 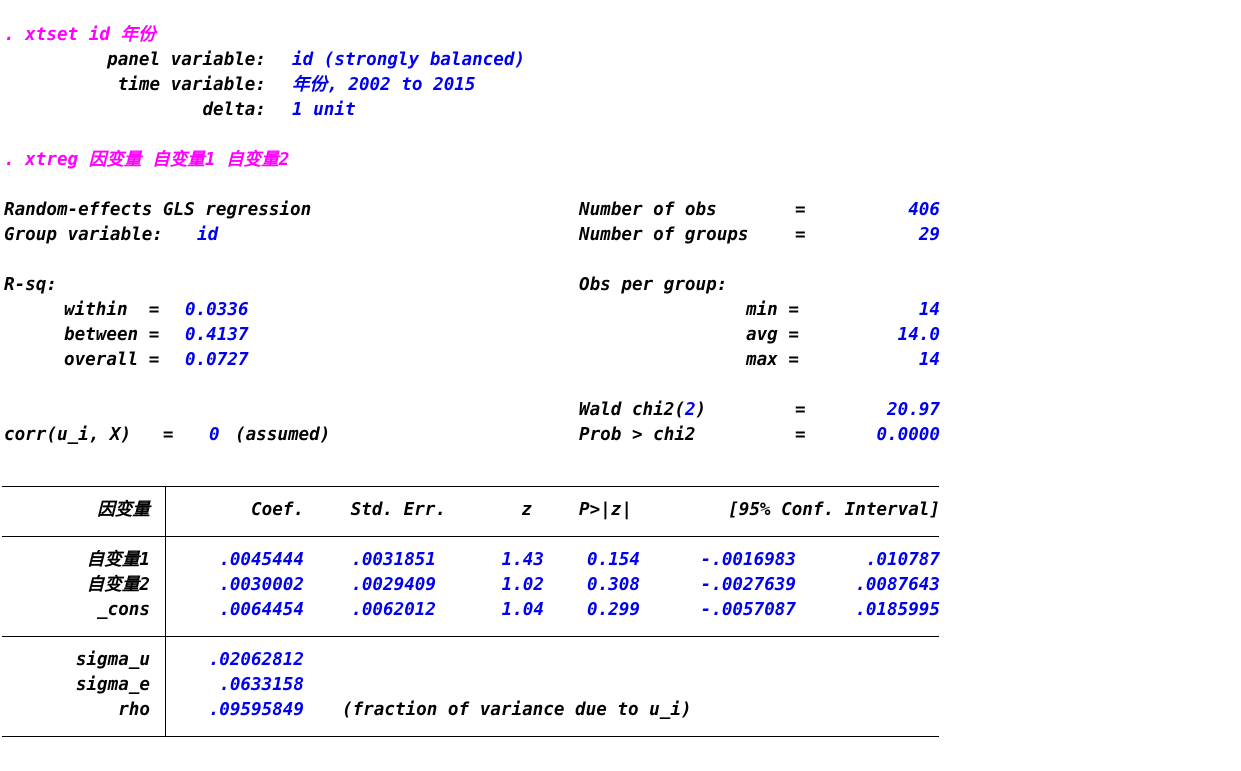 What do you see at coordinates (208, 235) in the screenshot?
I see `group-variable-value: id` at bounding box center [208, 235].